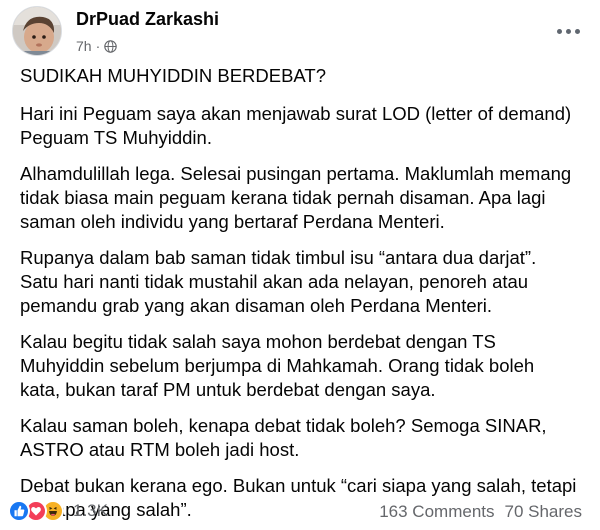  Describe the element at coordinates (173, 75) in the screenshot. I see `post-paragraph: SUDIKAH MUHYIDDIN BERDEBAT?` at that location.